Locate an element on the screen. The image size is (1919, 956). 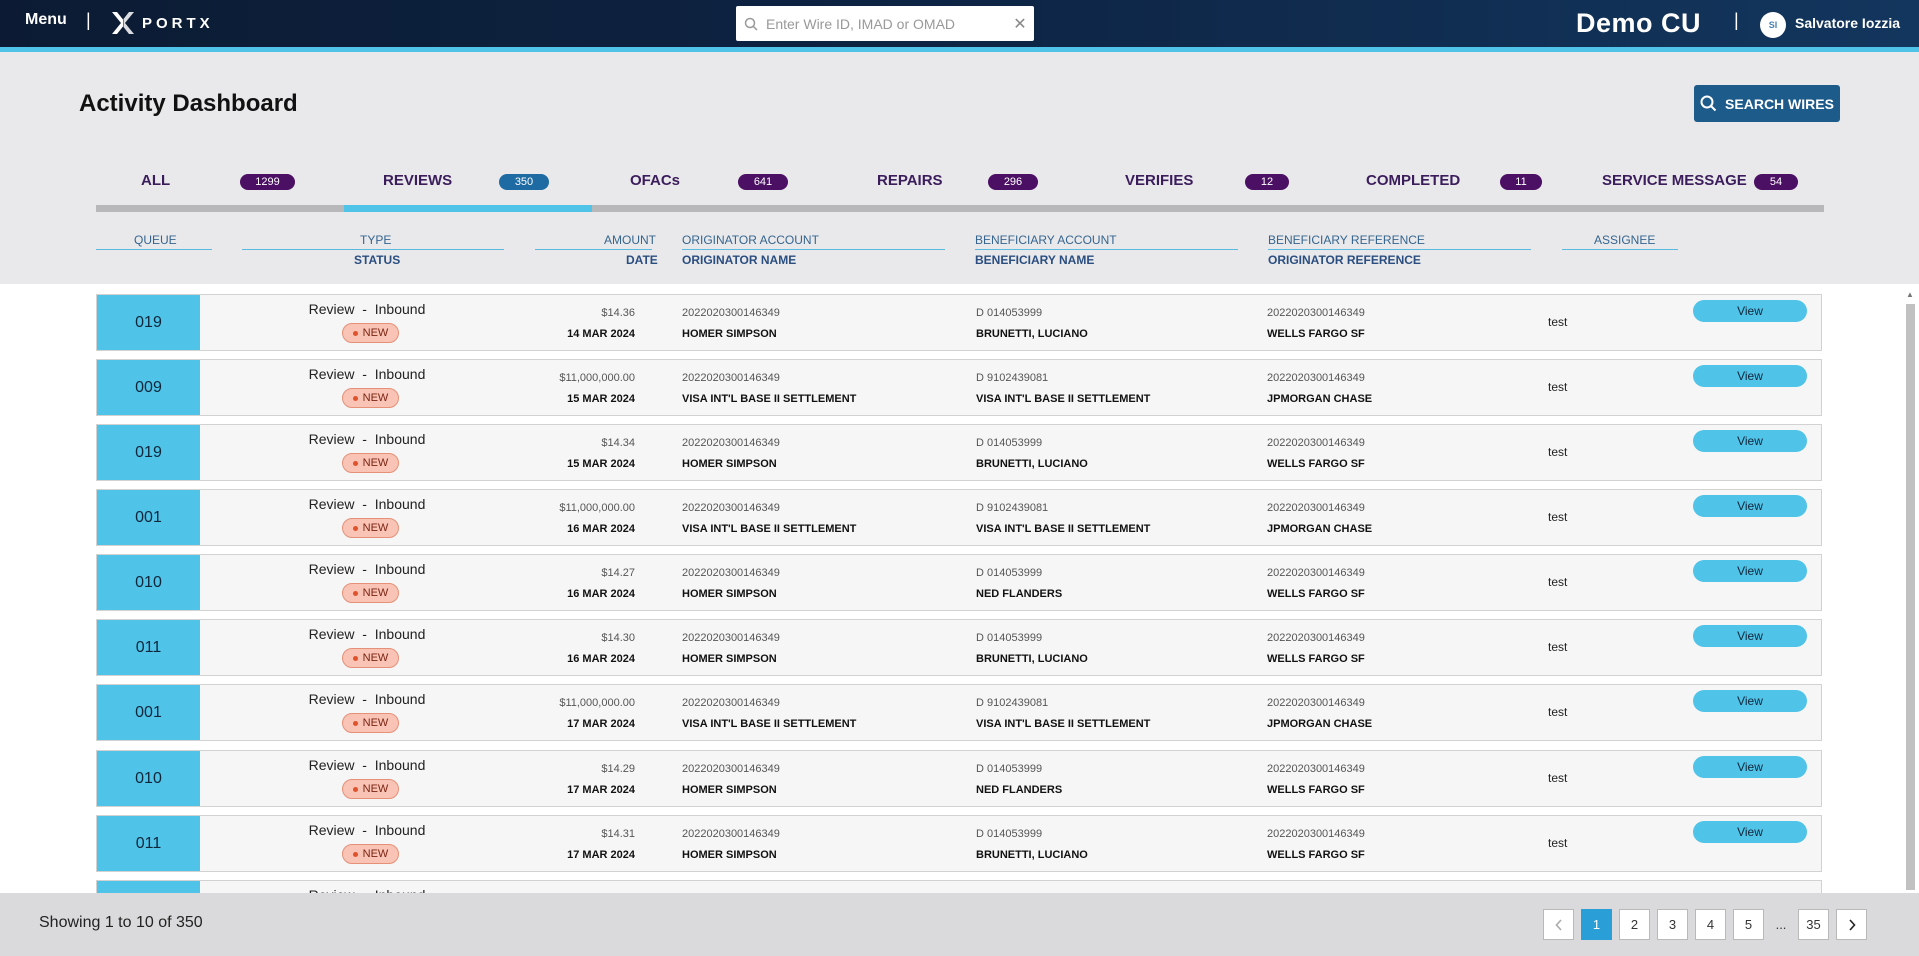
avatar: SI is located at coordinates (1773, 25).